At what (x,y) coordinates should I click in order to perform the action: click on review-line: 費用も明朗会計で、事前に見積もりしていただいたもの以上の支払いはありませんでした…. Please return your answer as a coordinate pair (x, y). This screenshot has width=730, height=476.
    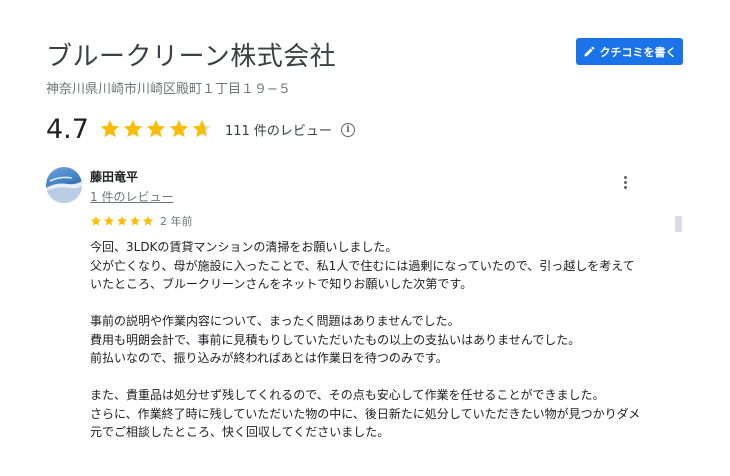
    Looking at the image, I should click on (335, 339).